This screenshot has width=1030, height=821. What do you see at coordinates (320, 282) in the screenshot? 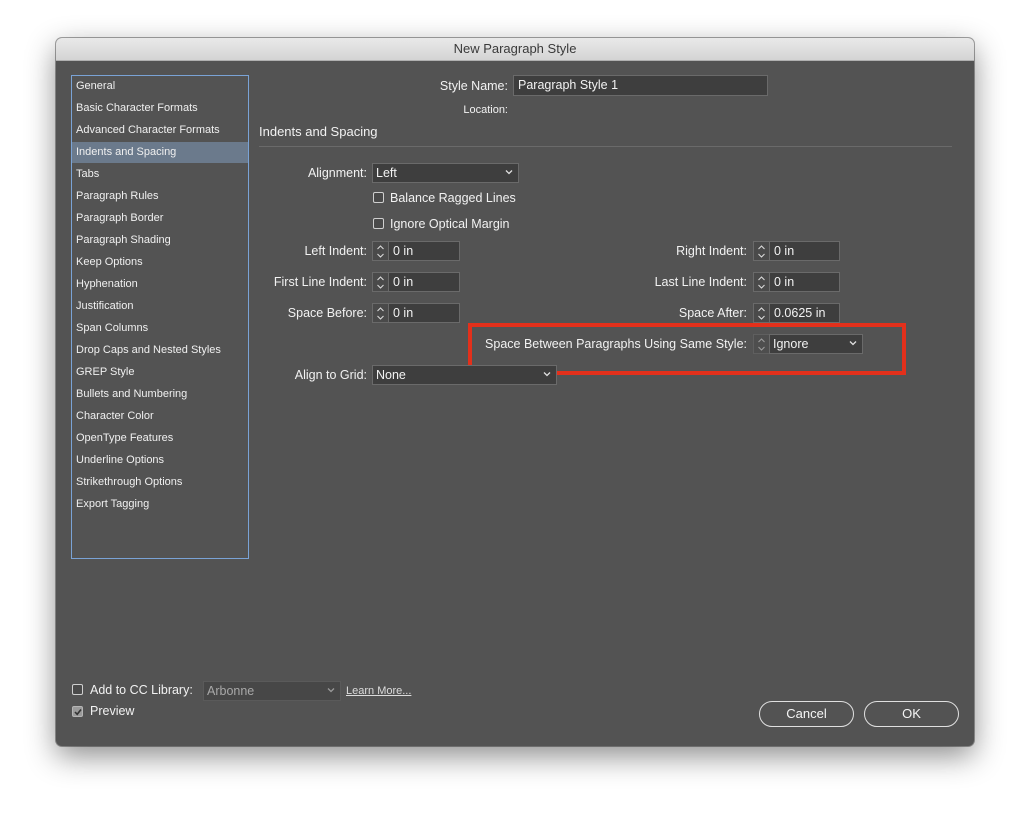
I see `first-line-indent-label: First Line Indent:` at bounding box center [320, 282].